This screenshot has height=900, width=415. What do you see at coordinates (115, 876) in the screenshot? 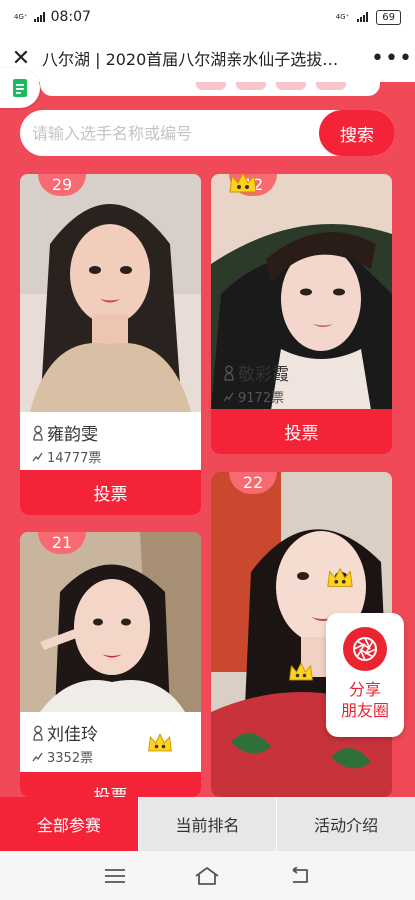
I see `menu-icon` at bounding box center [115, 876].